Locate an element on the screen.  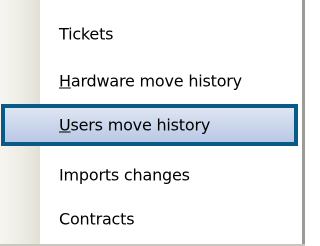
menu-item-label-rest: ardware move history is located at coordinates (156, 81).